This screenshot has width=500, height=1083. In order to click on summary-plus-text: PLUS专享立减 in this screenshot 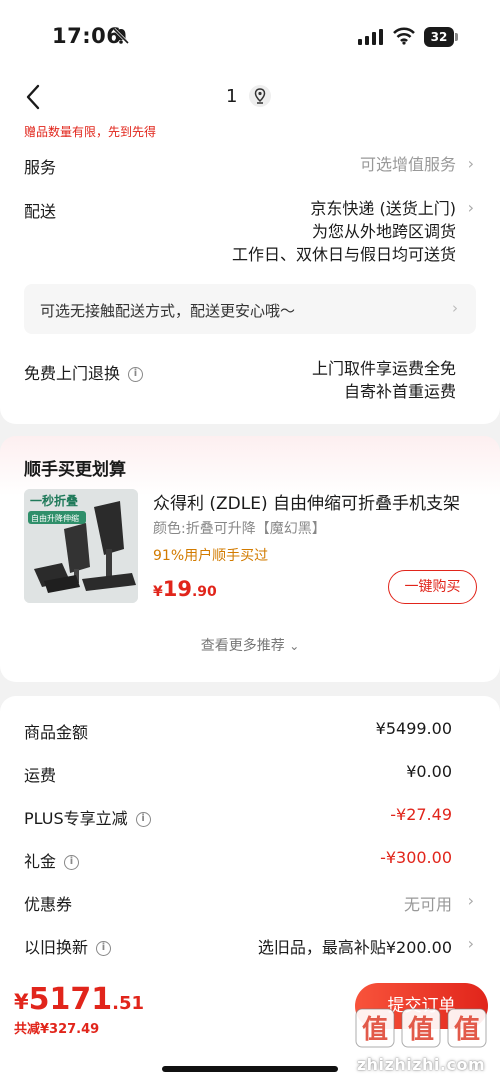, I will do `click(76, 818)`.